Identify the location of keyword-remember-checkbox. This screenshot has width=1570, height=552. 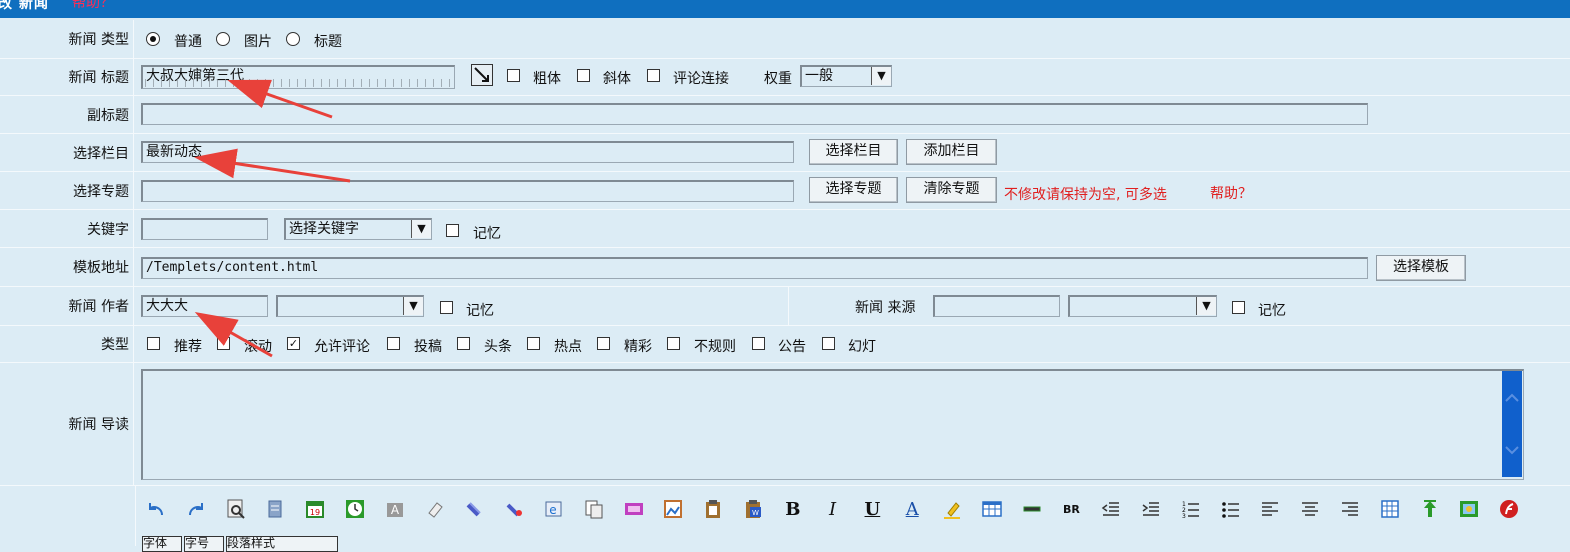
(452, 230).